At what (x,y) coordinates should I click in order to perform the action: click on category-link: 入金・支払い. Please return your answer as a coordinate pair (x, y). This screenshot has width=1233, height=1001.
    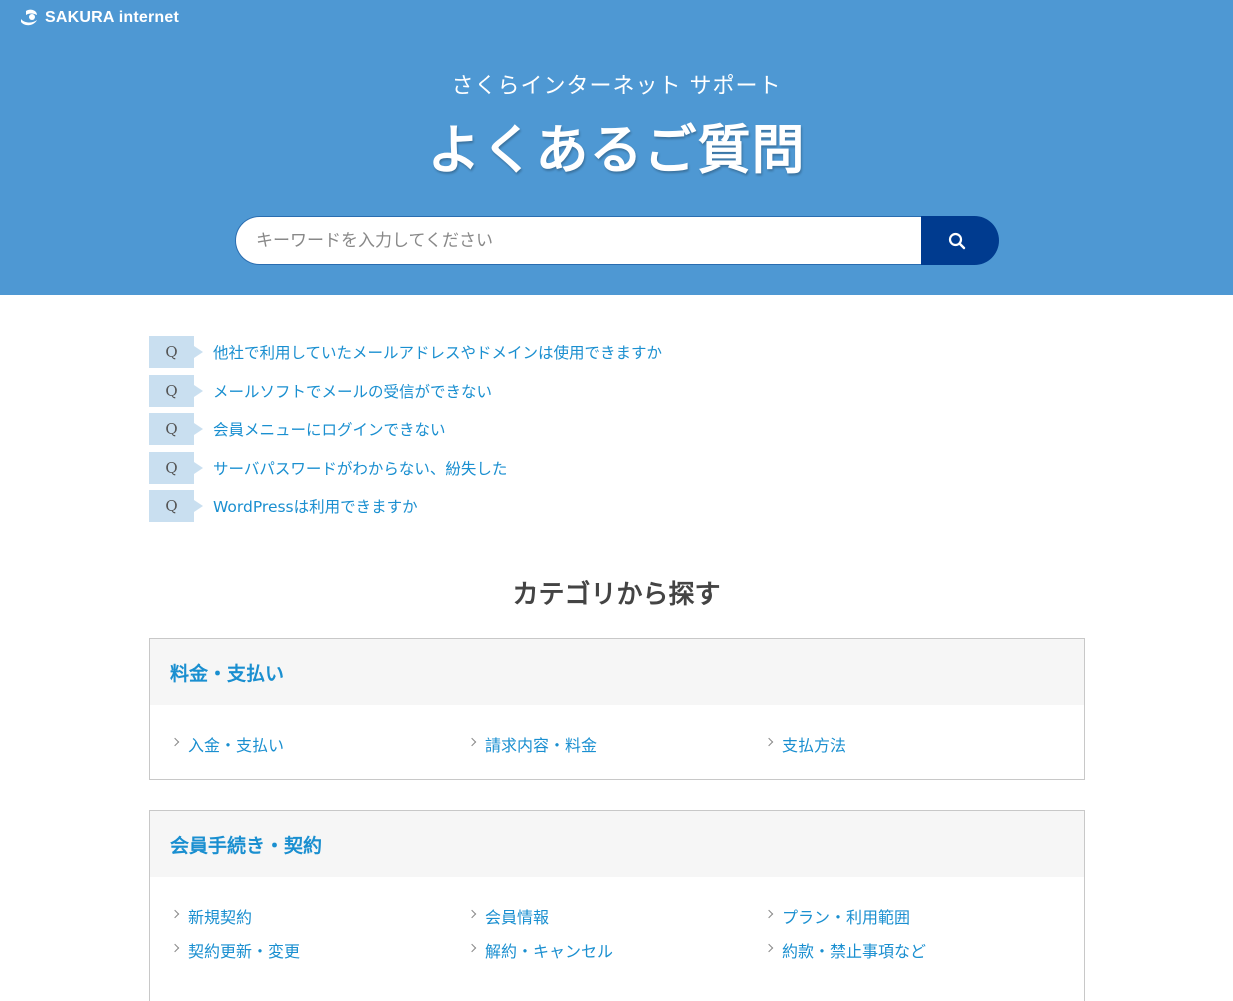
    Looking at the image, I should click on (319, 744).